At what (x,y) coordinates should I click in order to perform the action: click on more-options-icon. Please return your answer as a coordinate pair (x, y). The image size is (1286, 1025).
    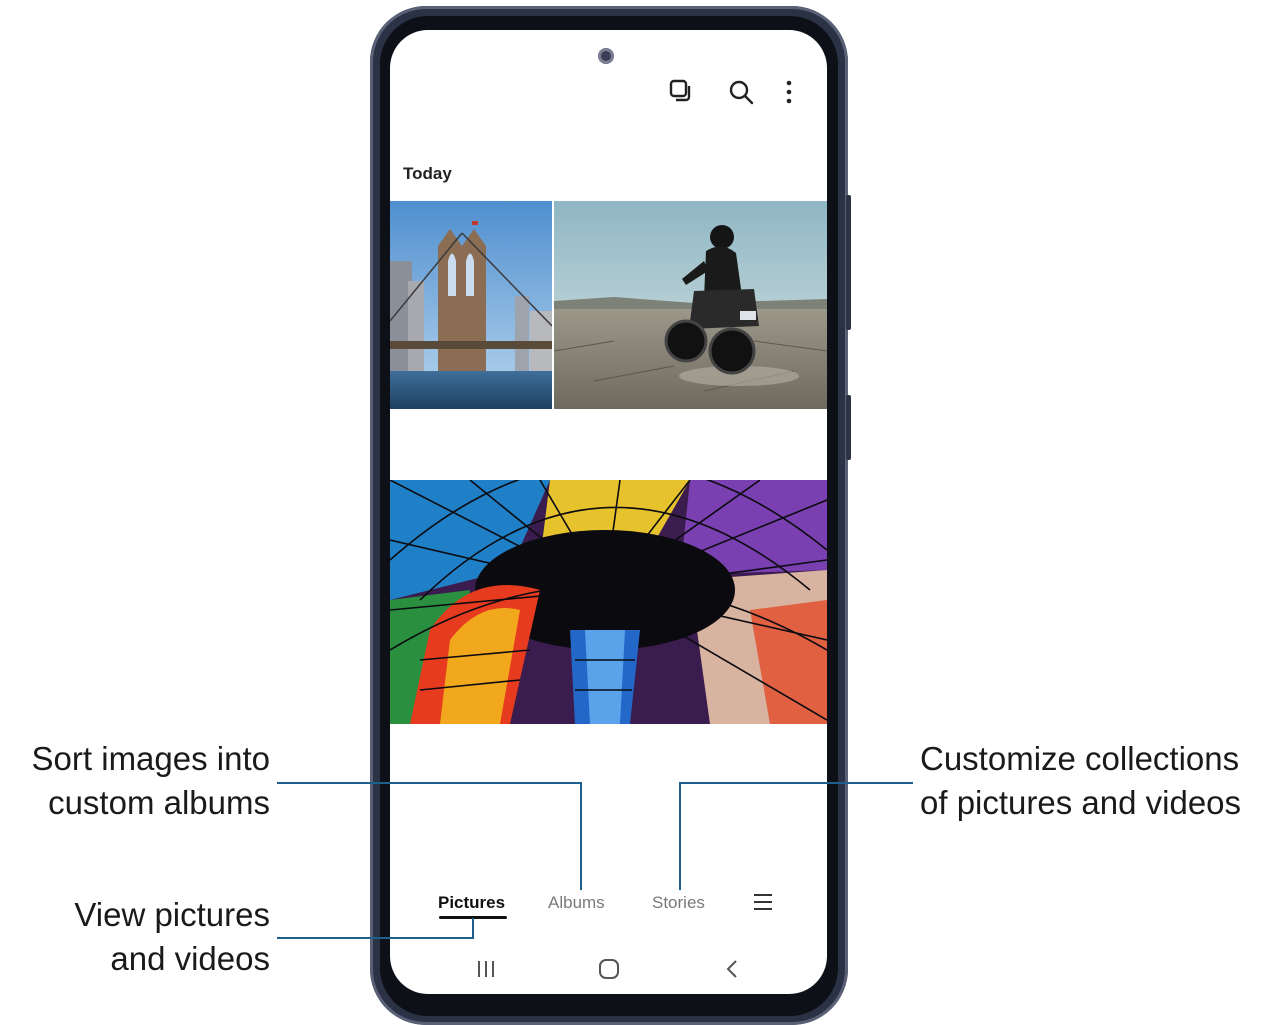
    Looking at the image, I should click on (789, 92).